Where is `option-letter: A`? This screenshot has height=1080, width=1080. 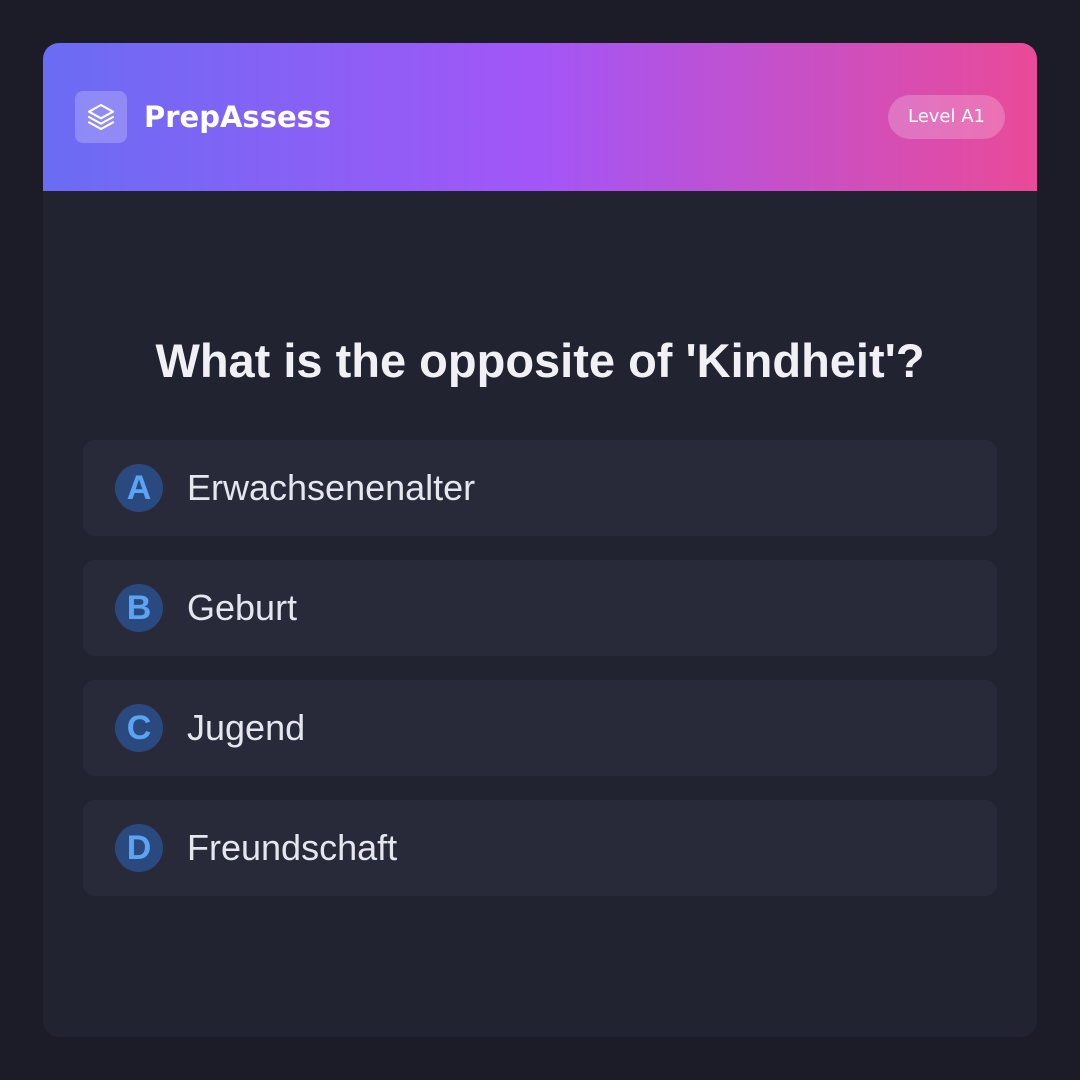
option-letter: A is located at coordinates (139, 488).